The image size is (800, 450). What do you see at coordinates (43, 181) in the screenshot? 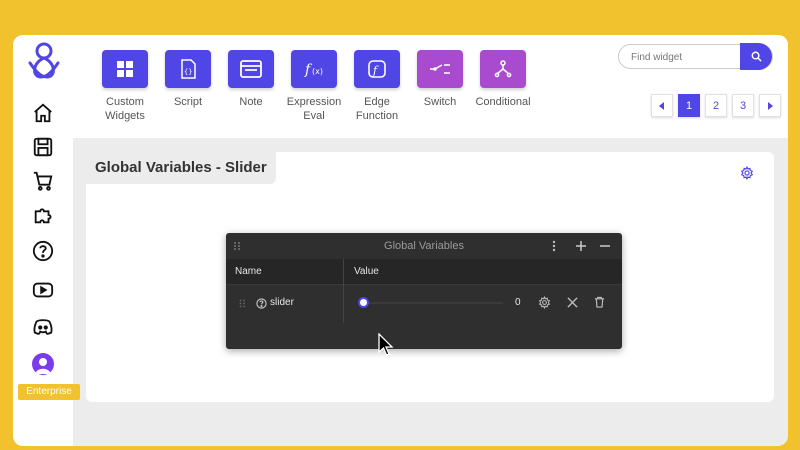
I see `cart-icon` at bounding box center [43, 181].